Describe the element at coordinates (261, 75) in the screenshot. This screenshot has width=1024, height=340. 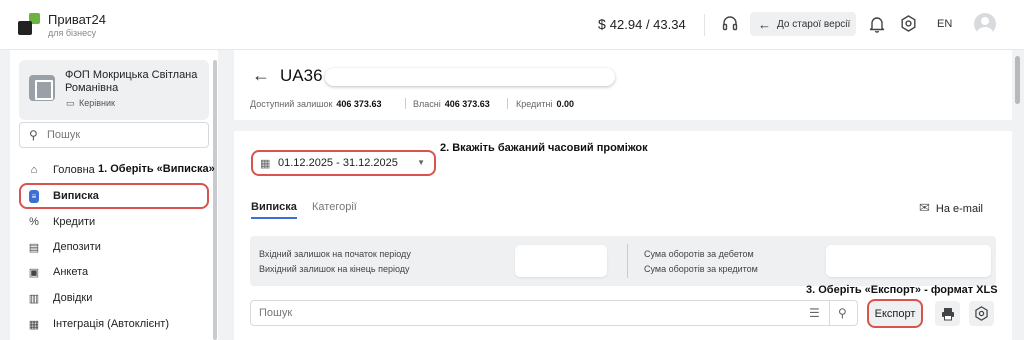
I see `back-arrow-icon: ←` at that location.